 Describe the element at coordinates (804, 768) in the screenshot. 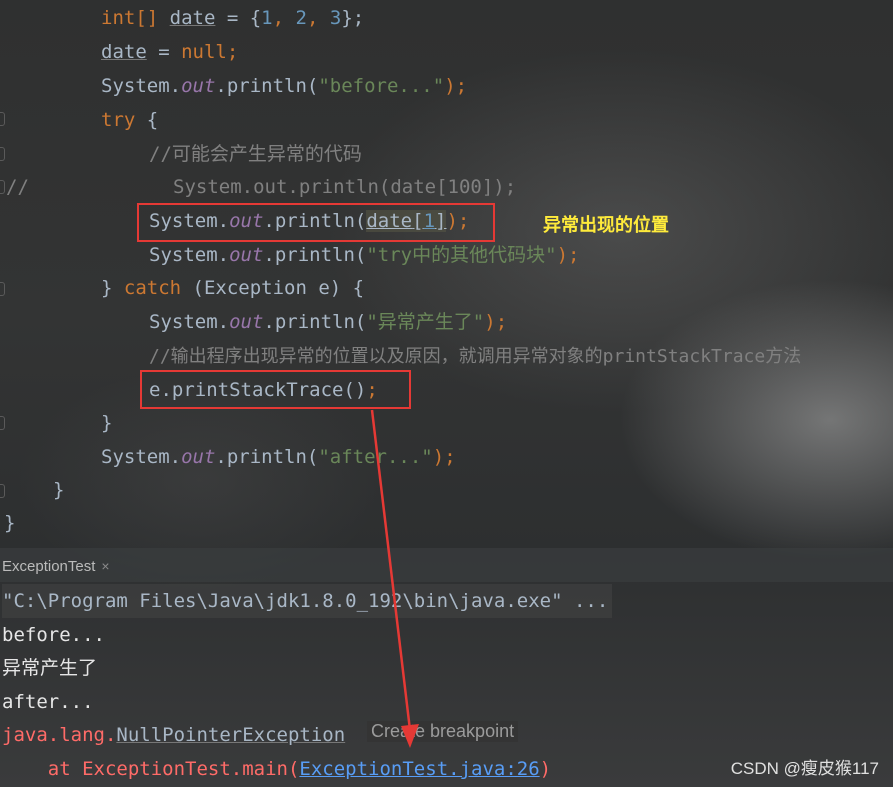

I see `watermark: CSDN @瘦皮猴117` at that location.